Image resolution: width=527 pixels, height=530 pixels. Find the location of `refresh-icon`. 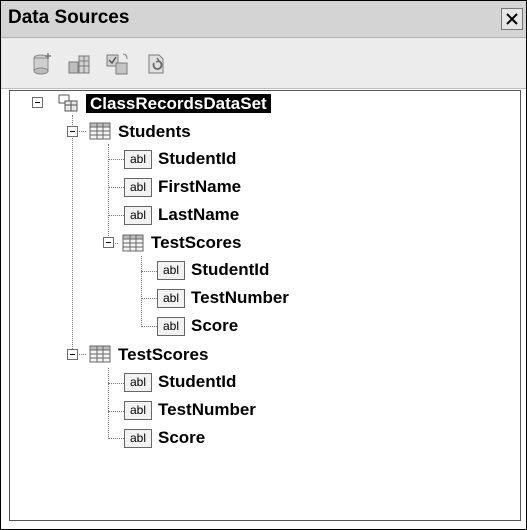

refresh-icon is located at coordinates (156, 64).